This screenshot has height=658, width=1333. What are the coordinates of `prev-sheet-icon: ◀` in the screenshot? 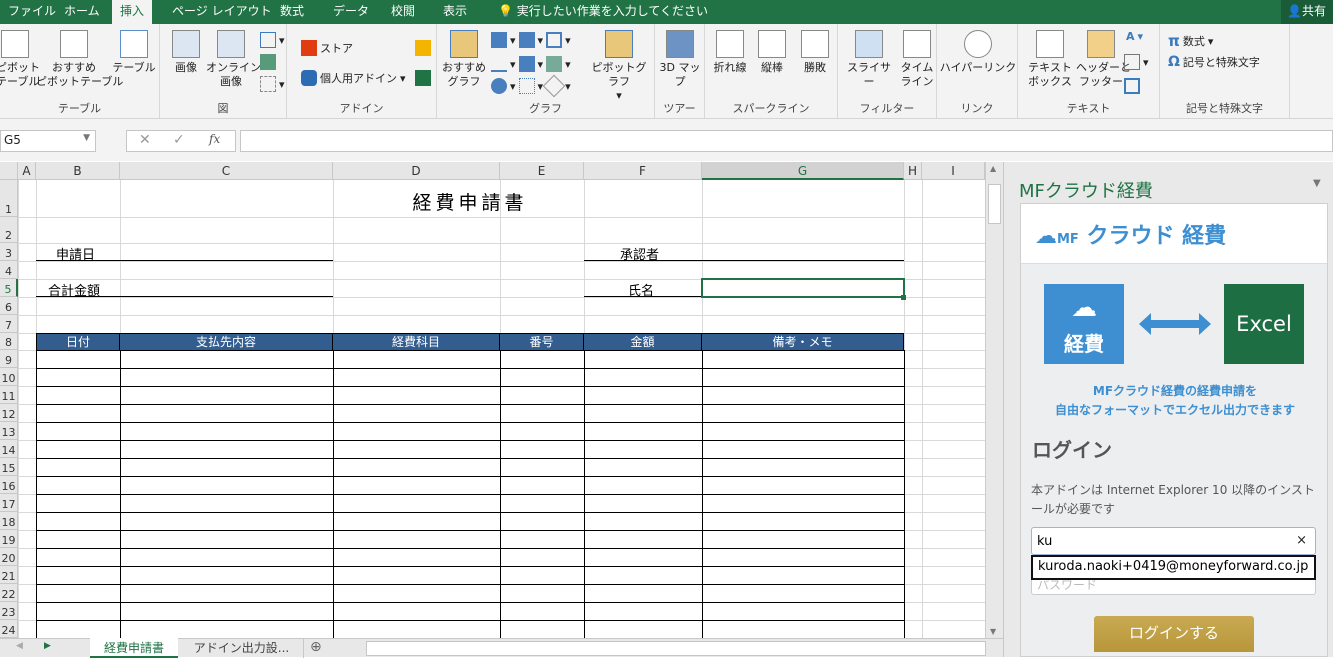 It's located at (19, 646).